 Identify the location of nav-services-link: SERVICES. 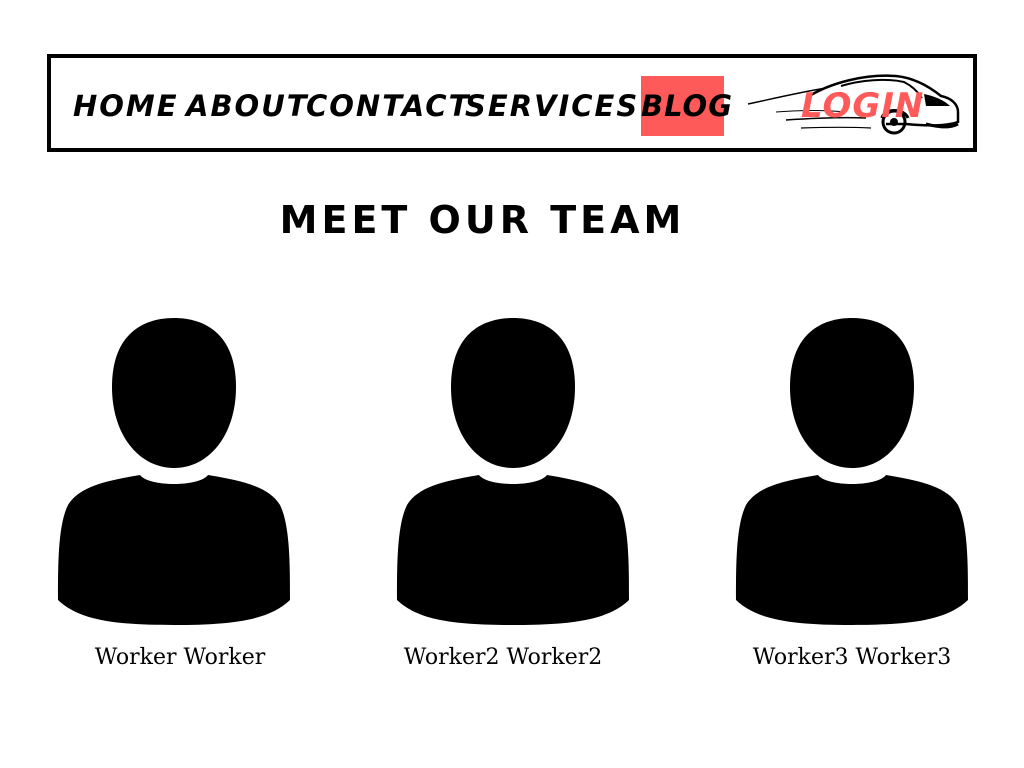
(552, 106).